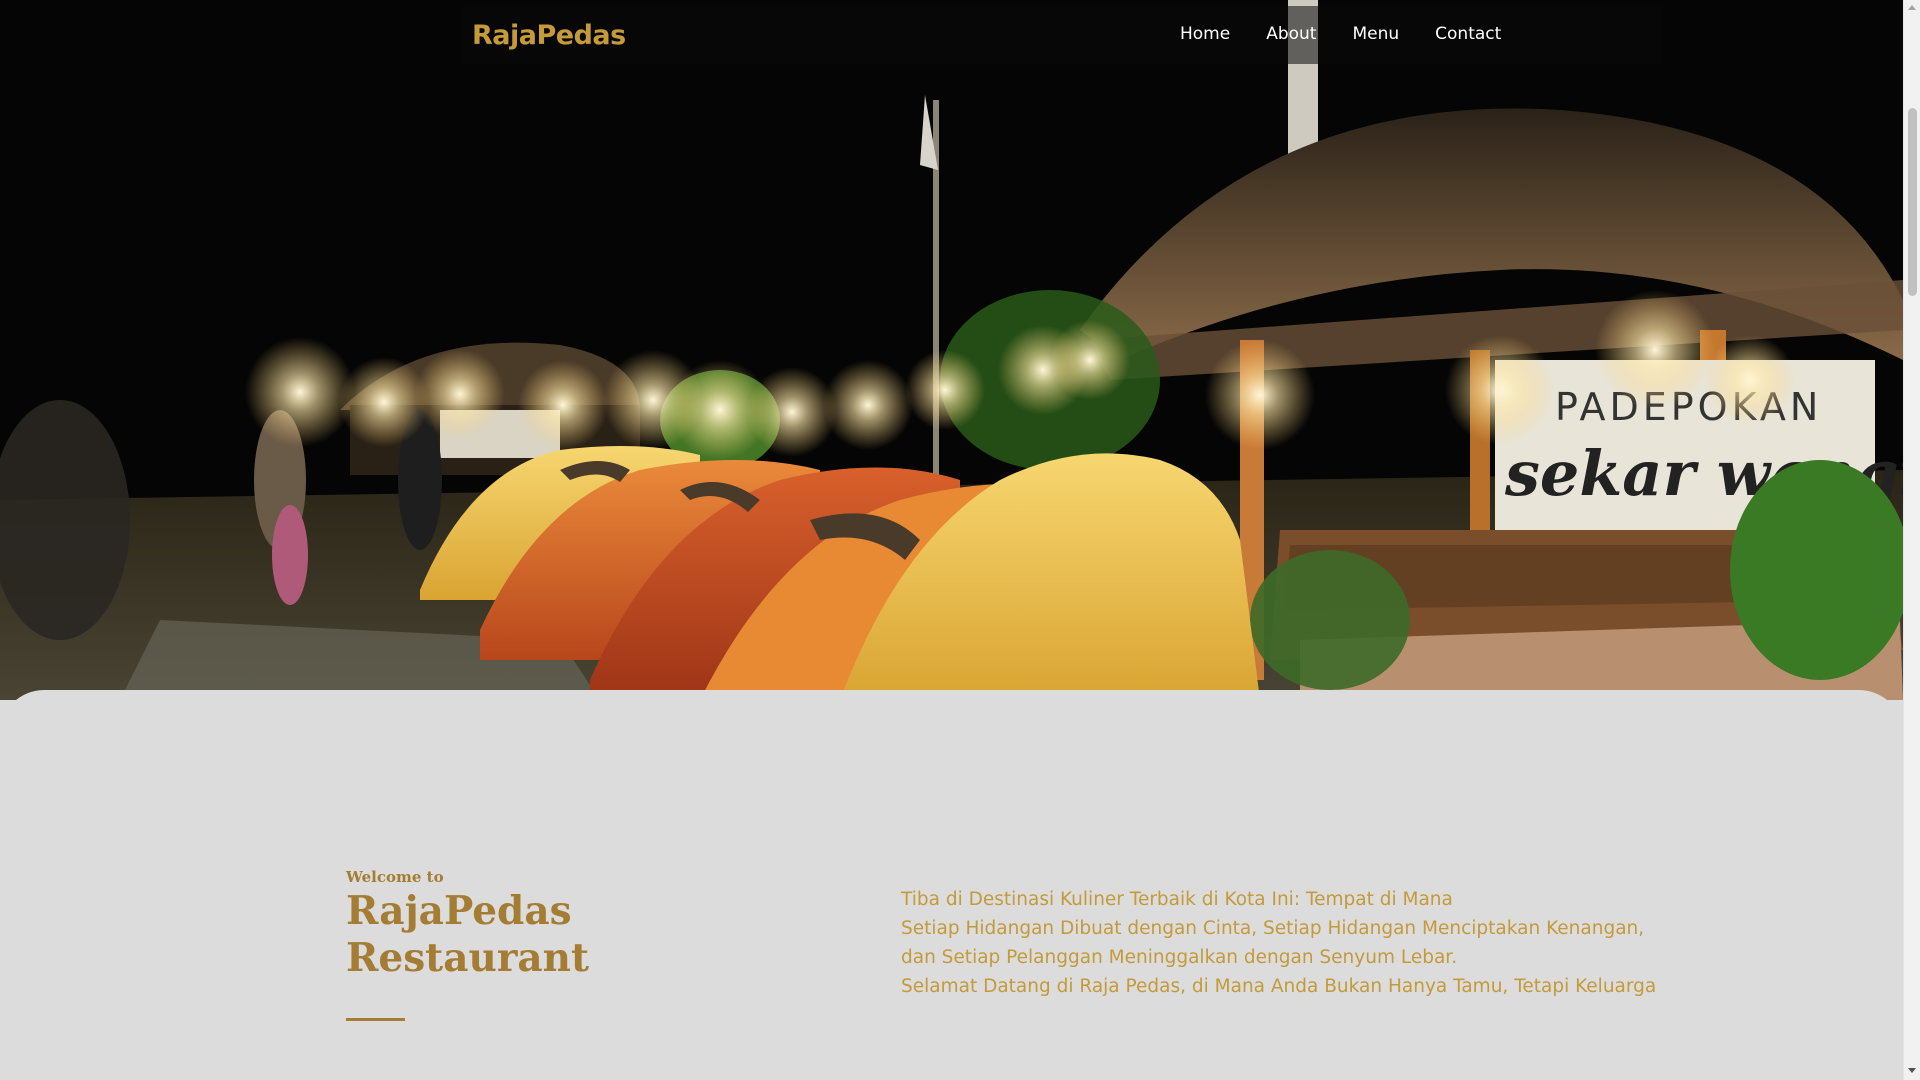 This screenshot has width=1920, height=1080. I want to click on nav-link-contact: Contact, so click(1468, 34).